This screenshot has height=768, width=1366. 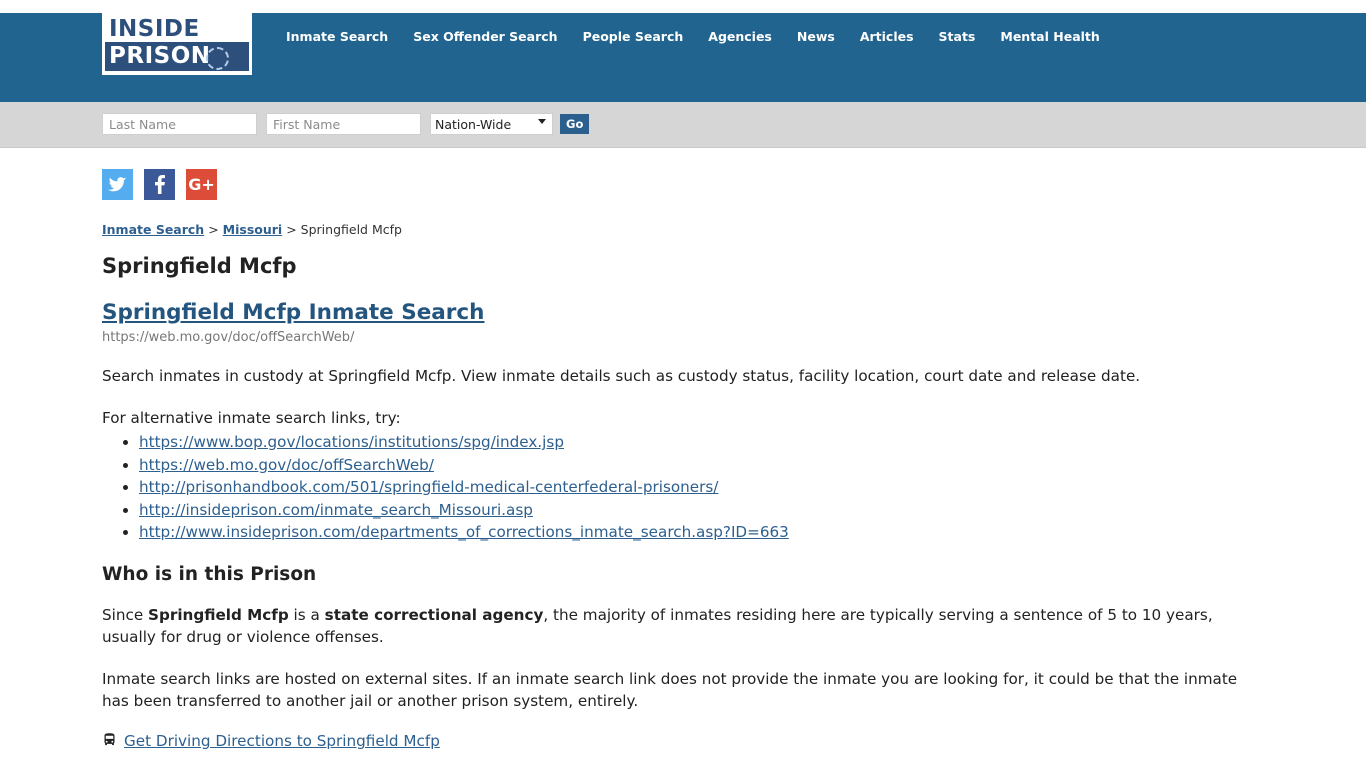 I want to click on nav-item-agencies: Agencies, so click(x=747, y=36).